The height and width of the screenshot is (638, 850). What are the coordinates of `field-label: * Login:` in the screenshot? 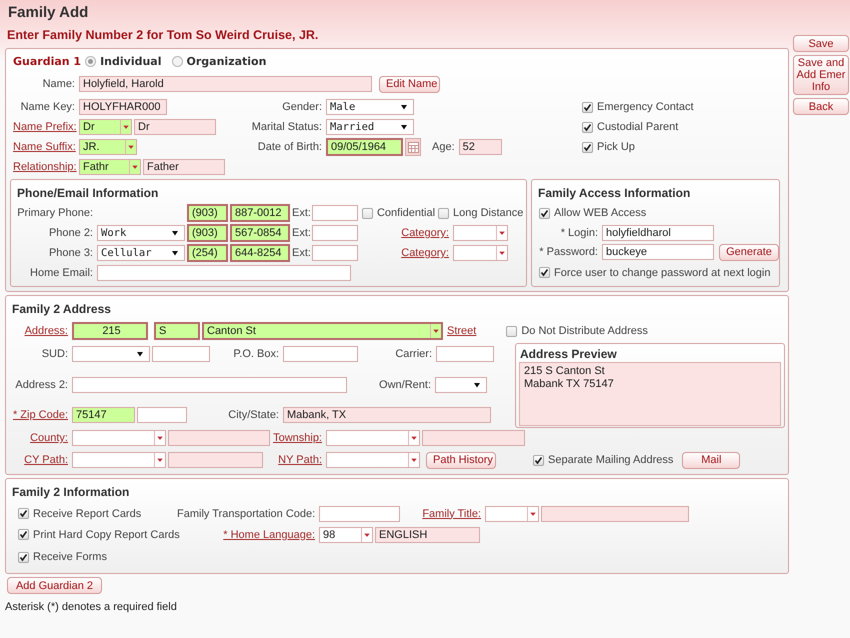 It's located at (579, 232).